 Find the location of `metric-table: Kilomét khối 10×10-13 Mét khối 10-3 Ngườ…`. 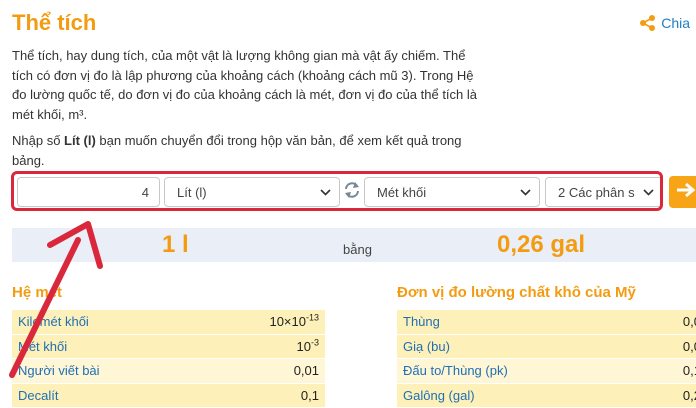

metric-table: Kilomét khối 10×10-13 Mét khối 10-3 Ngườ… is located at coordinates (168, 359).